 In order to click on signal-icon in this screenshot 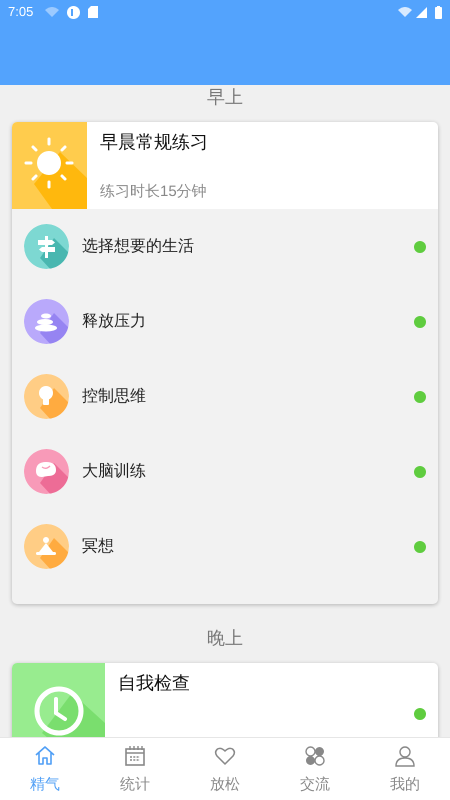, I will do `click(421, 12)`.